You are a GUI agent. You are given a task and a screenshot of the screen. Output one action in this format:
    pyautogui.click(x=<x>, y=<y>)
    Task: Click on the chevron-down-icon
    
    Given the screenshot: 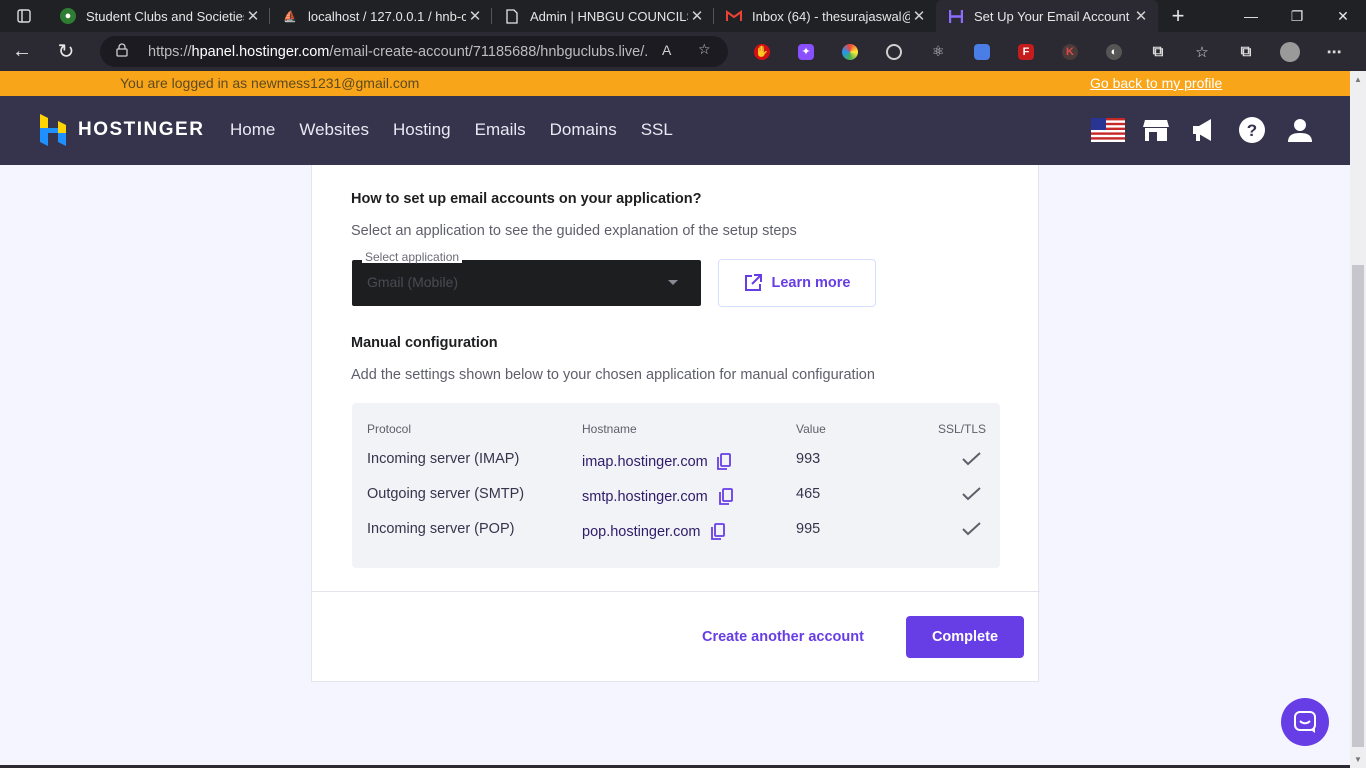 What is the action you would take?
    pyautogui.click(x=673, y=282)
    